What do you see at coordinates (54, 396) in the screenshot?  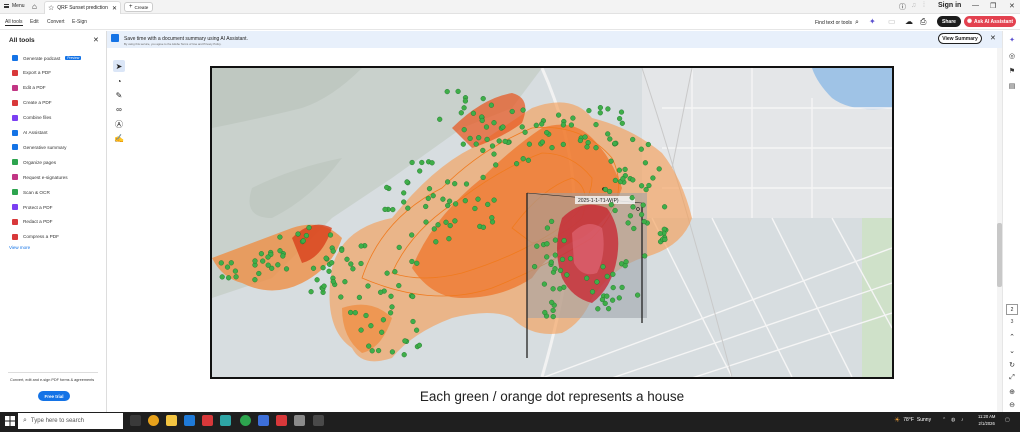 I see `free-trial-button: Free trial` at bounding box center [54, 396].